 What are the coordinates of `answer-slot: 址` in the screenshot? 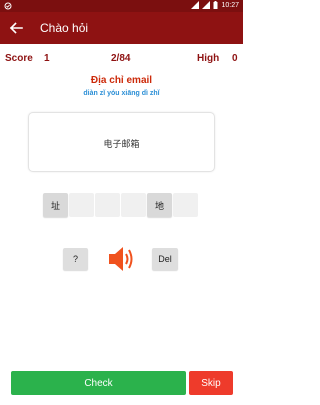 It's located at (55, 205).